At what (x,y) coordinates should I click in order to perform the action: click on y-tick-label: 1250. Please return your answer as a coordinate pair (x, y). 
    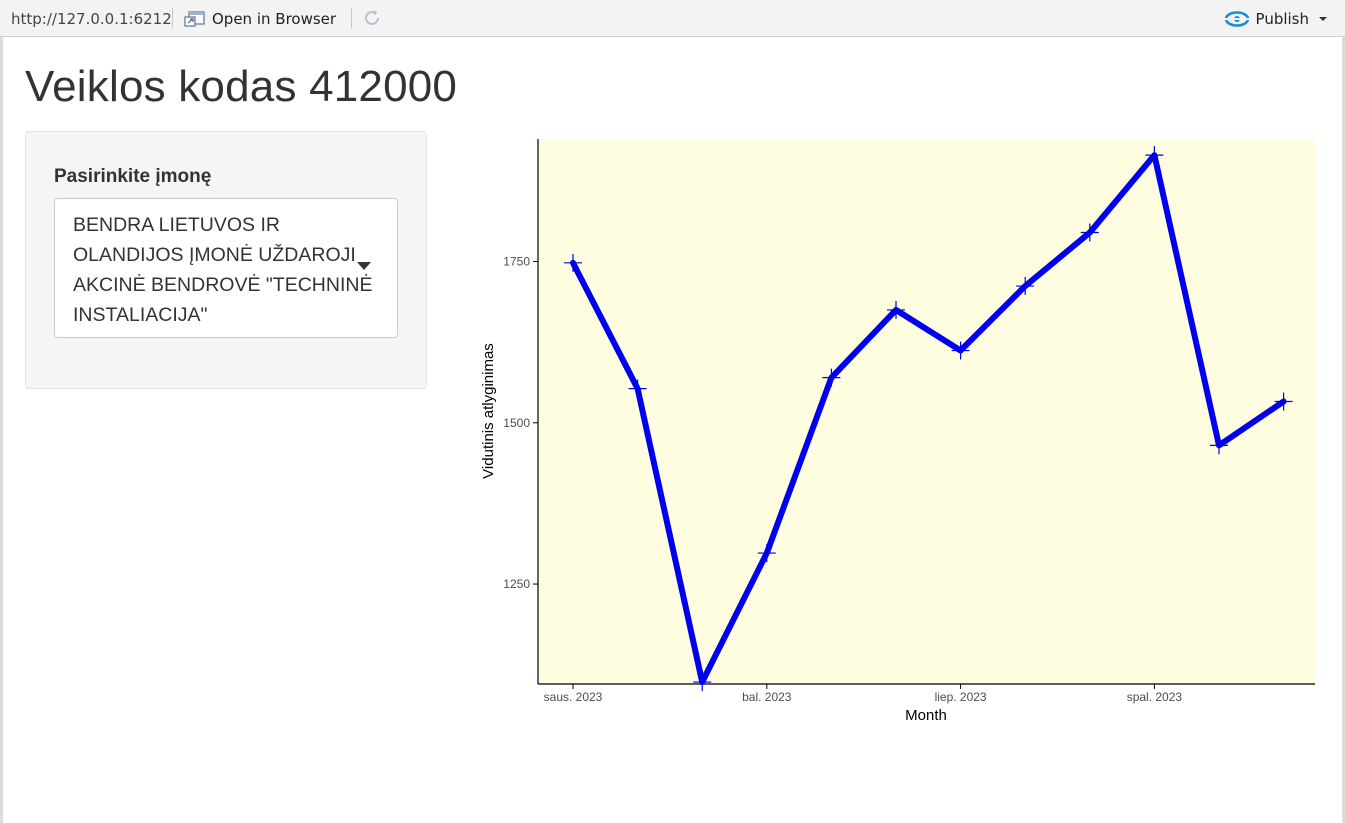
    Looking at the image, I should click on (516, 584).